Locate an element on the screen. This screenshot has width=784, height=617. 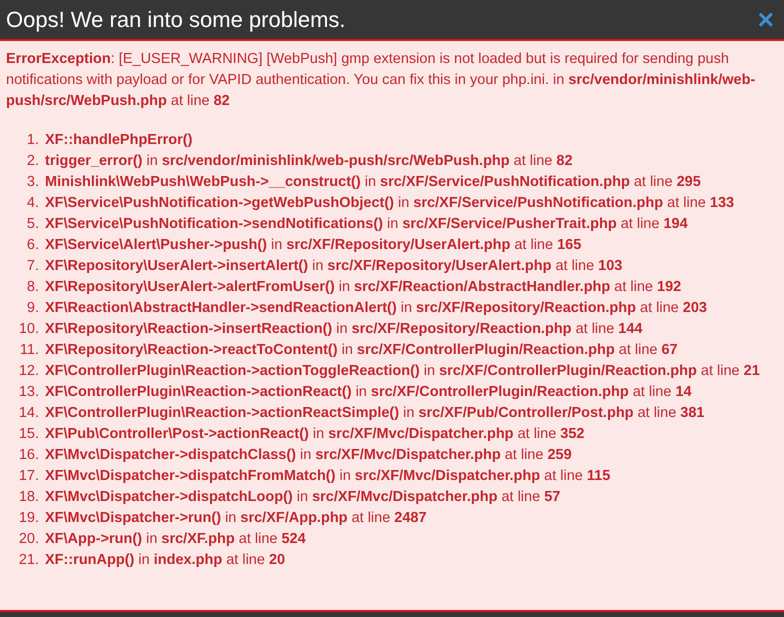
list-number: 6. is located at coordinates (32, 245).